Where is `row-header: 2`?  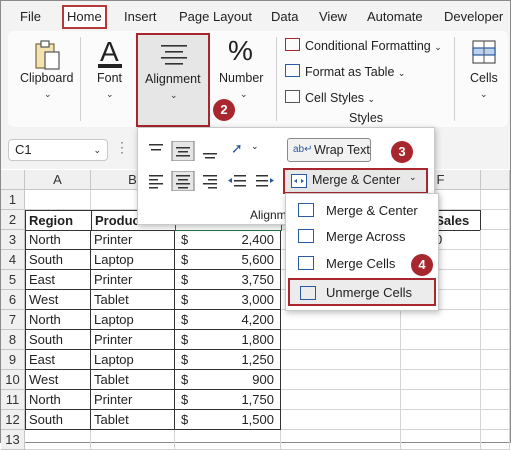 row-header: 2 is located at coordinates (13, 220).